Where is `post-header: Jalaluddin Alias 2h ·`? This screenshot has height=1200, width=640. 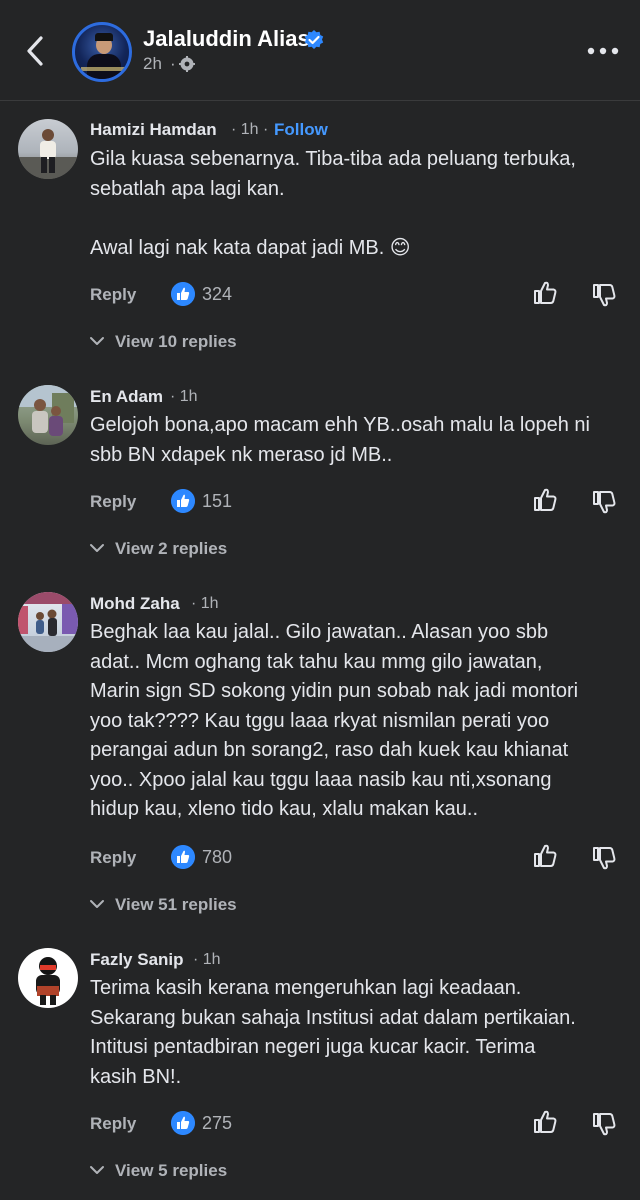 post-header: Jalaluddin Alias 2h · is located at coordinates (320, 50).